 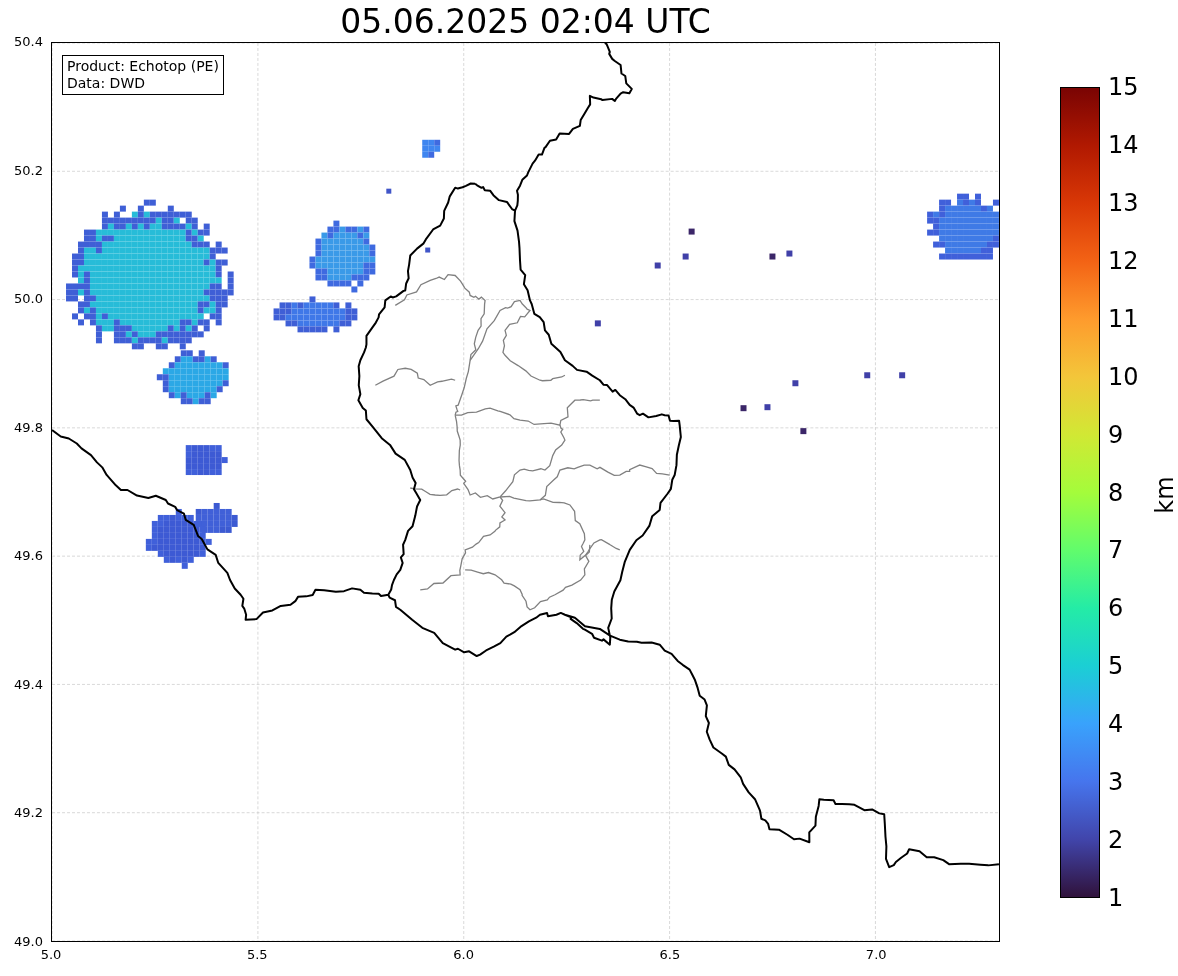 What do you see at coordinates (51, 955) in the screenshot?
I see `x-tick-label: 5.0` at bounding box center [51, 955].